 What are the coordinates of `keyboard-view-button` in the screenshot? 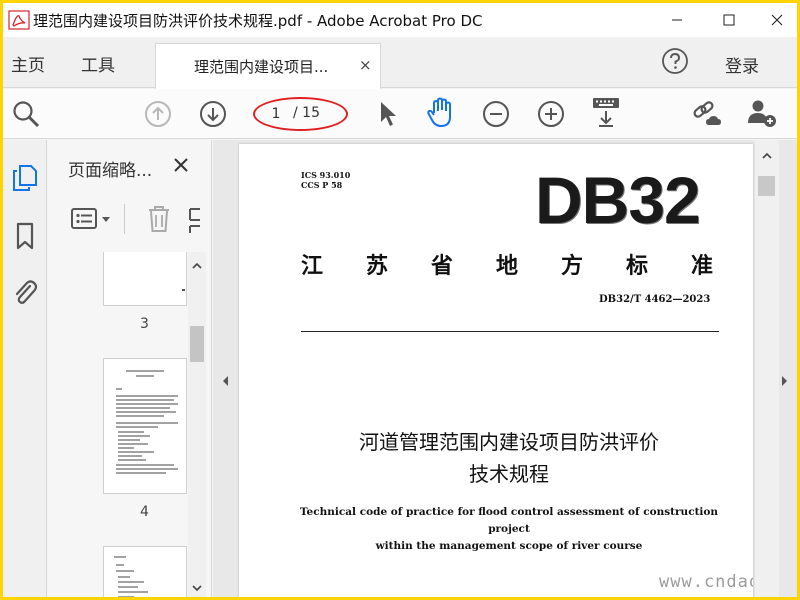 It's located at (606, 112).